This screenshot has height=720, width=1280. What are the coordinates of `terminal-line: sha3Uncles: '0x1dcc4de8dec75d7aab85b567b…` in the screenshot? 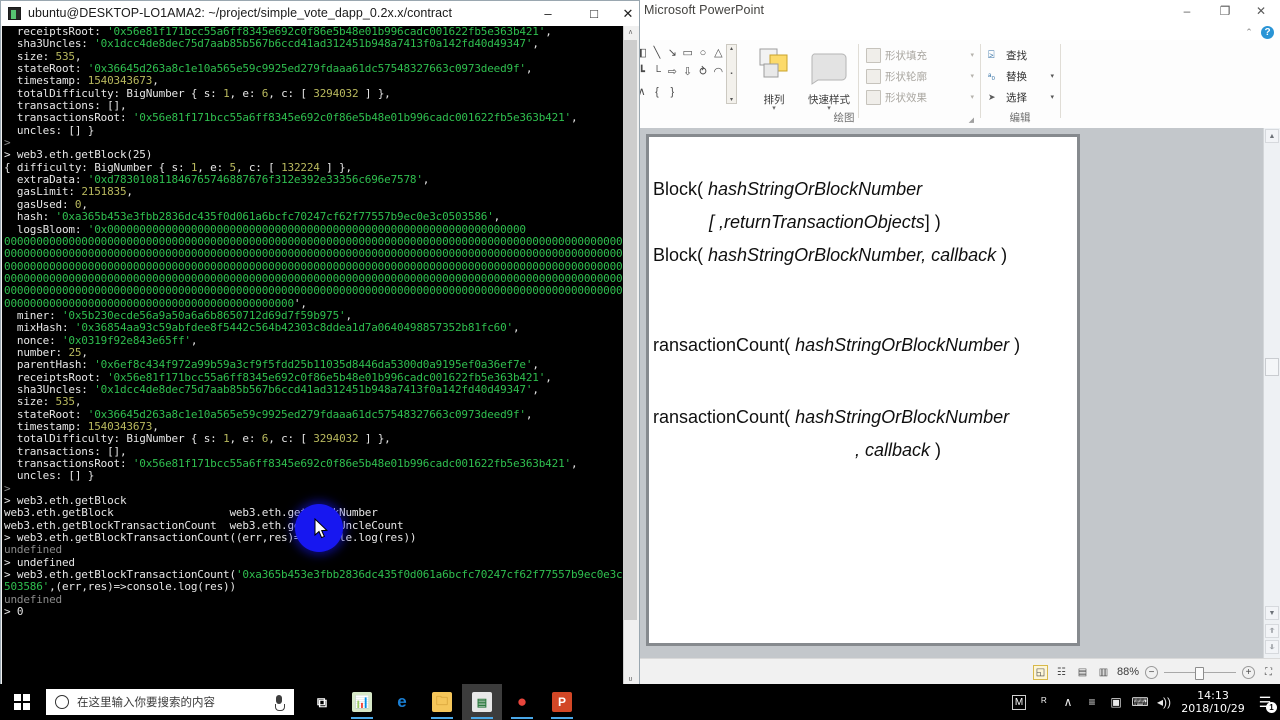 It's located at (315, 389).